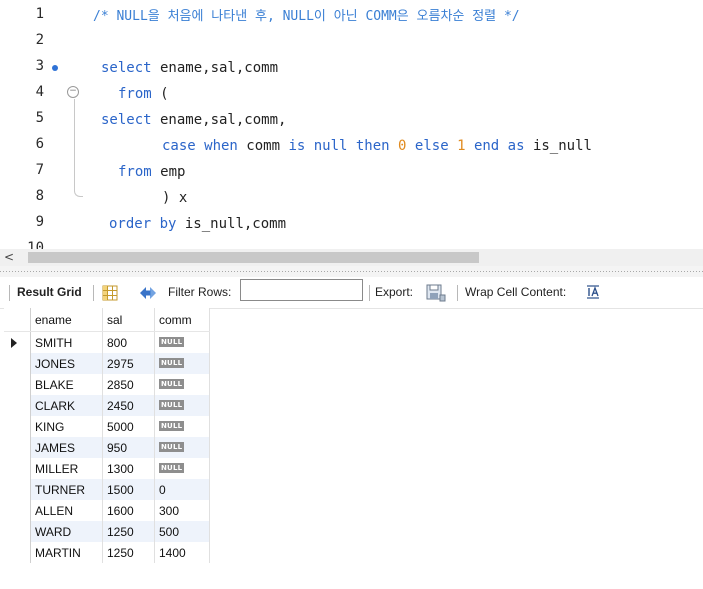 The width and height of the screenshot is (703, 589). I want to click on table-row: WARD 1250 500, so click(107, 531).